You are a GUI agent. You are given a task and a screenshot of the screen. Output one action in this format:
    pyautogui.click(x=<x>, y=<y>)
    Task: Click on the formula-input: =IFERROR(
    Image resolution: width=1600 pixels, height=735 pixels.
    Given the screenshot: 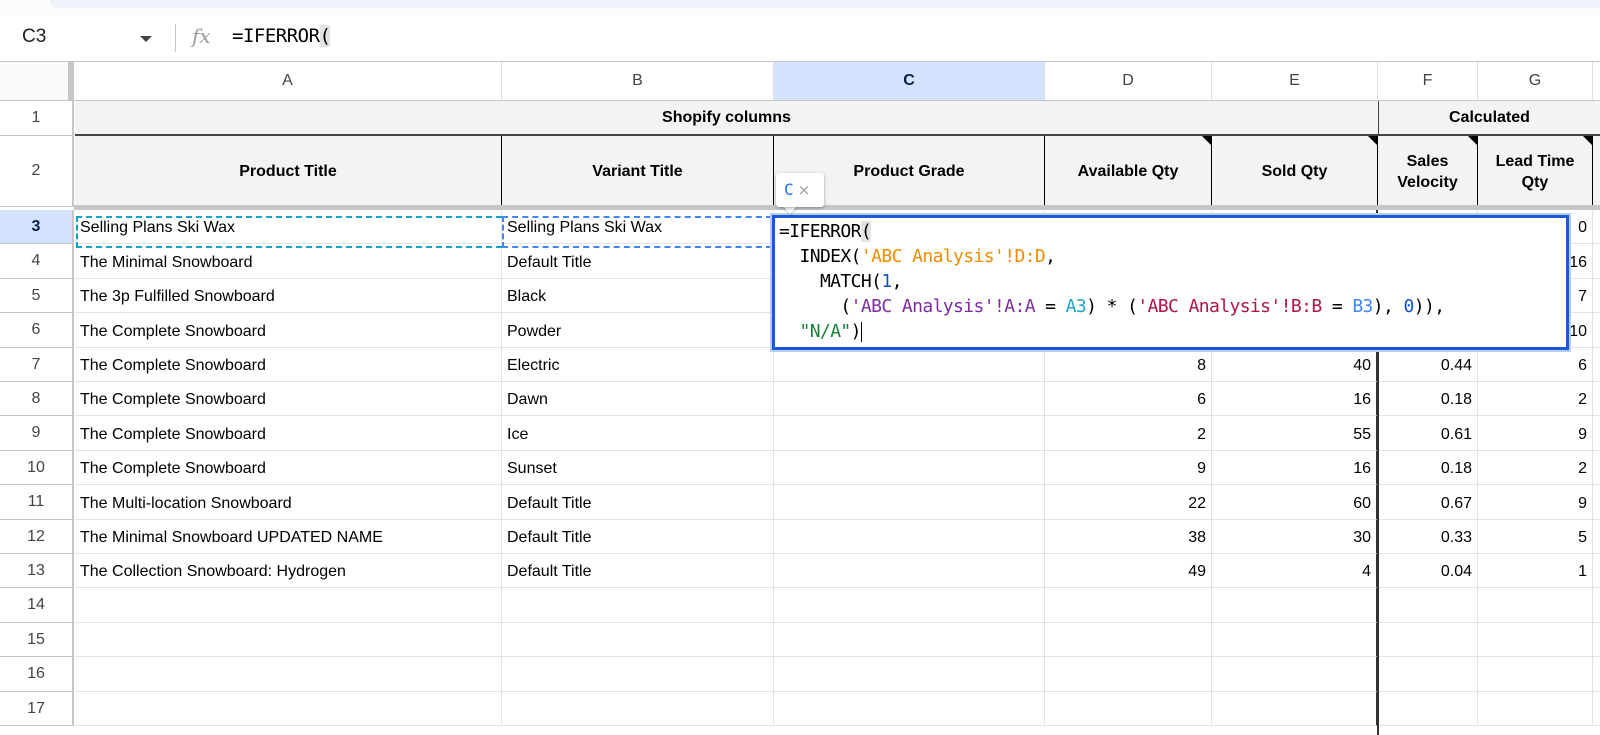 What is the action you would take?
    pyautogui.click(x=281, y=36)
    